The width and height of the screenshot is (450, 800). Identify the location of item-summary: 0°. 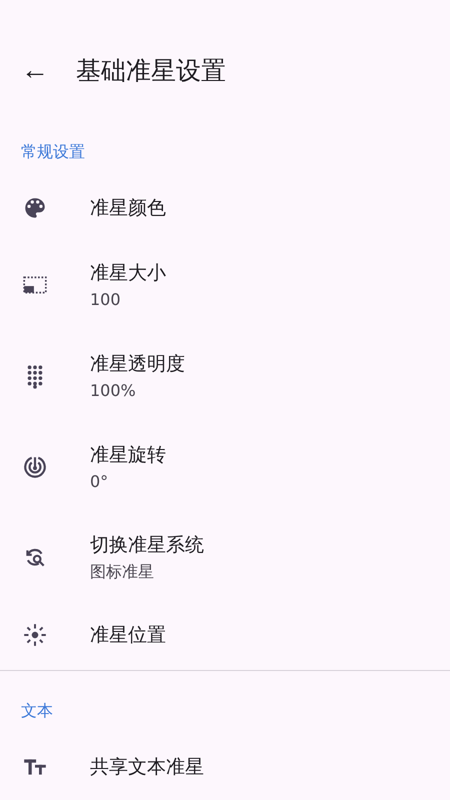
(100, 481).